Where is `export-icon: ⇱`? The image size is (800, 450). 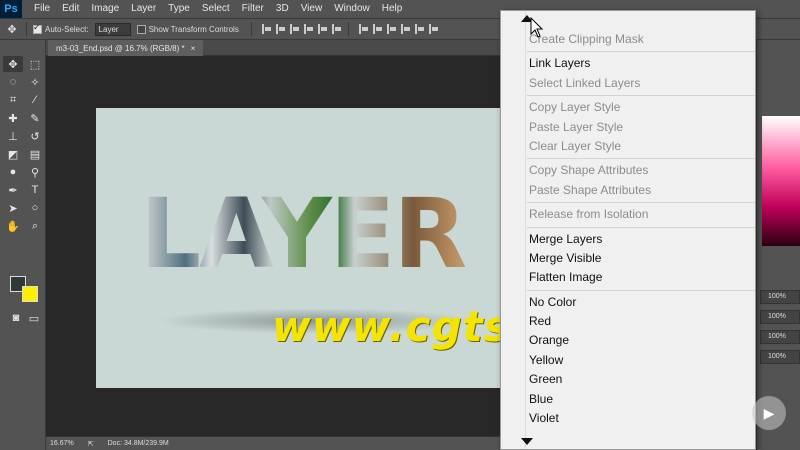
export-icon: ⇱ is located at coordinates (91, 444).